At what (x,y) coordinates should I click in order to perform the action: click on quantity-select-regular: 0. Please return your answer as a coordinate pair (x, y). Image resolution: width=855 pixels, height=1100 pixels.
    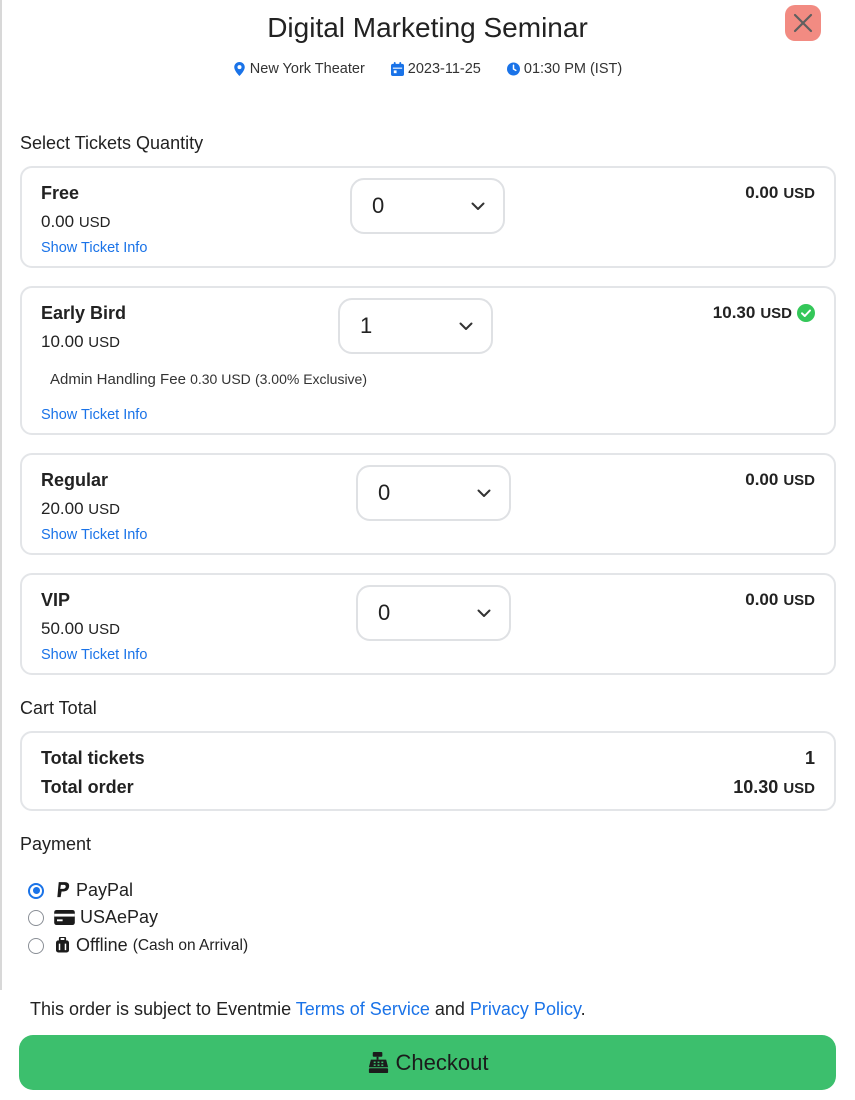
    Looking at the image, I should click on (433, 493).